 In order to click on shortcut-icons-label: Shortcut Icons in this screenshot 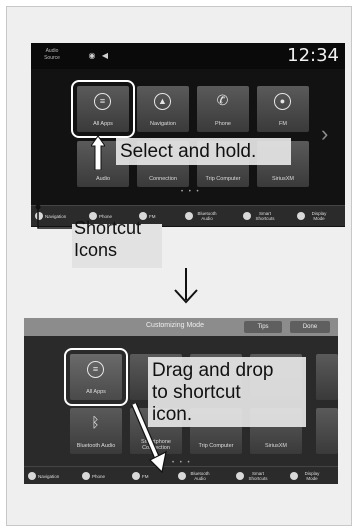, I will do `click(107, 239)`.